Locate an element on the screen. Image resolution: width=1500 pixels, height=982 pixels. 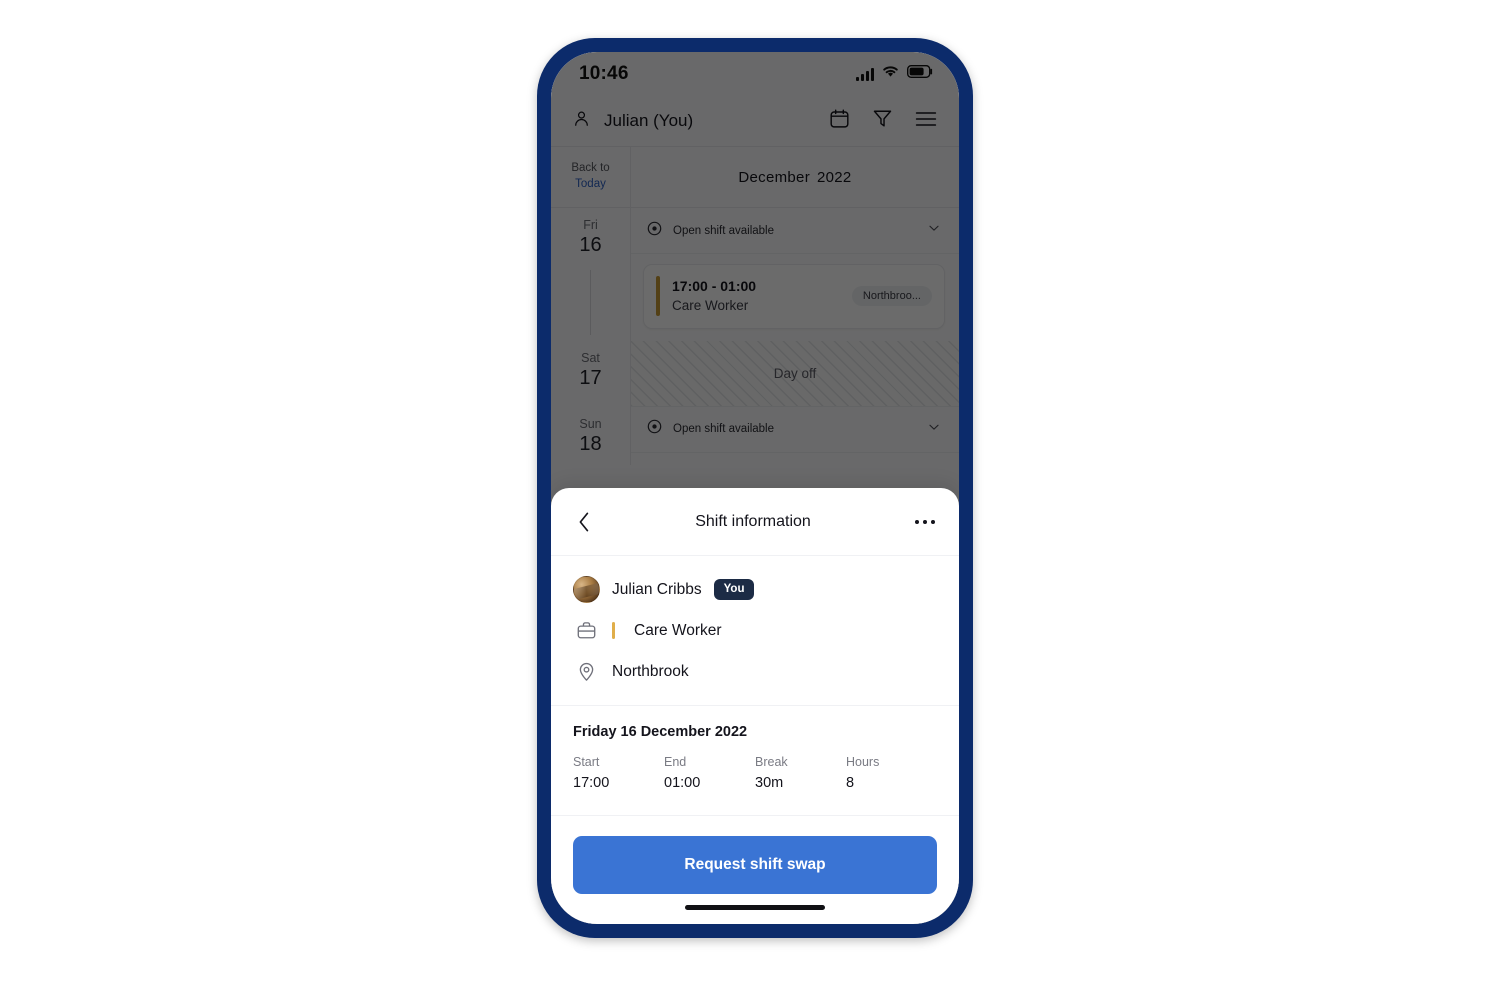
month-bar: Back to Today December 2022 is located at coordinates (755, 177).